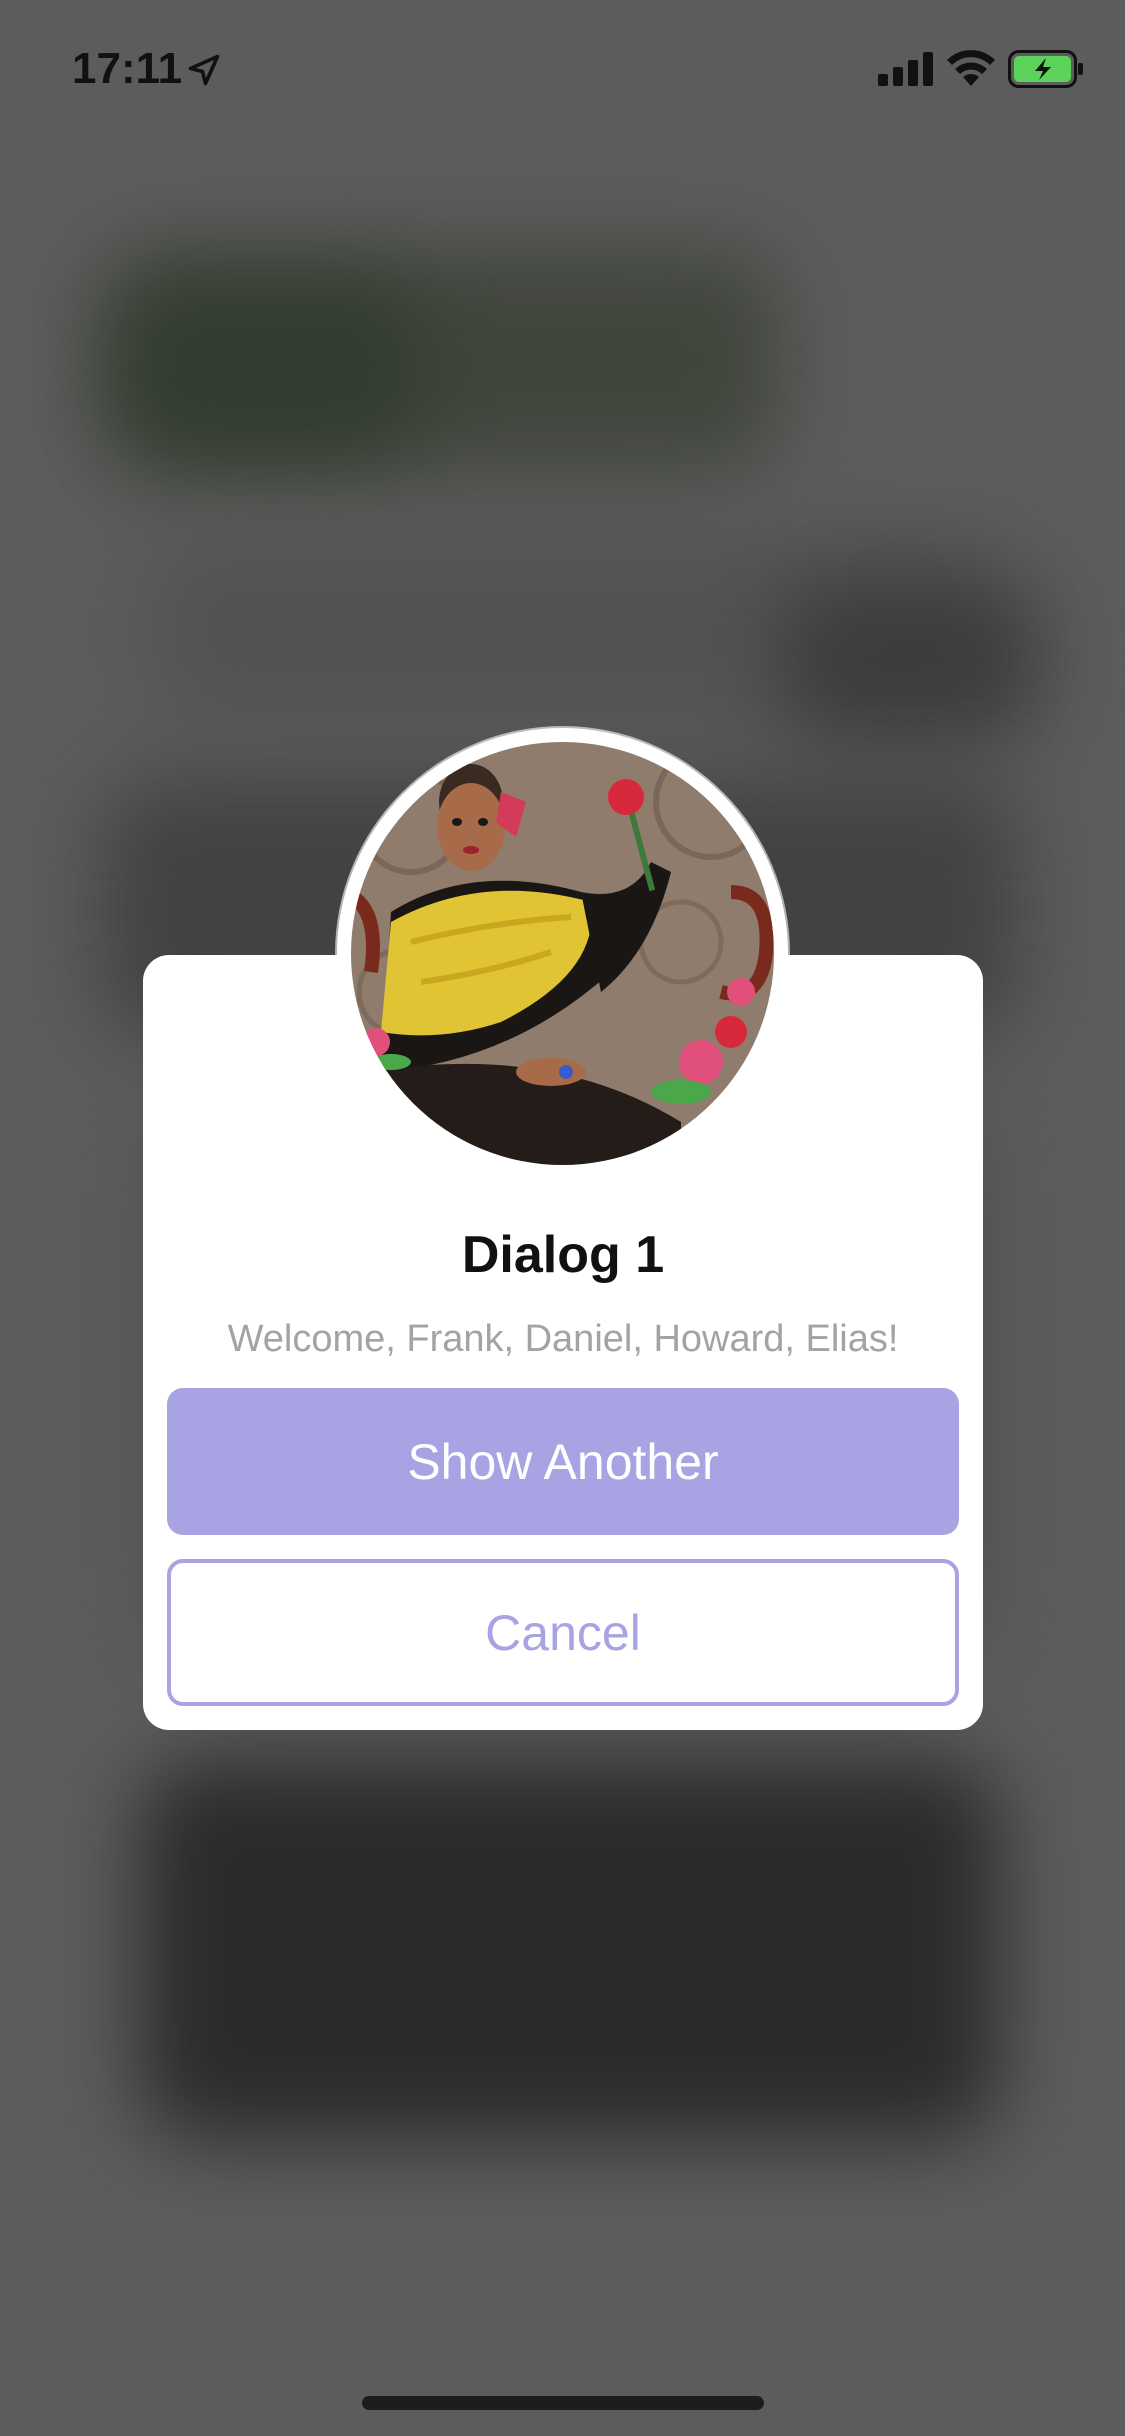  What do you see at coordinates (563, 1339) in the screenshot?
I see `dialog-message: Welcome, Frank, Daniel, Howard, Elias!` at bounding box center [563, 1339].